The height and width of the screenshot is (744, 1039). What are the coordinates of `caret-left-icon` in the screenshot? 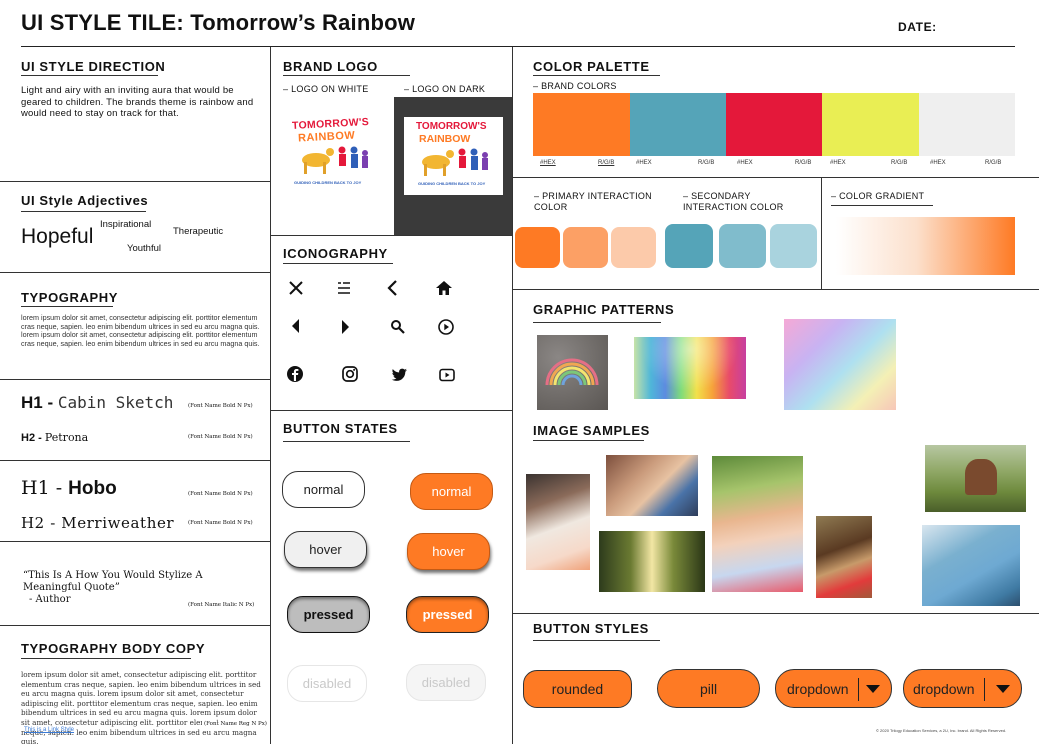 It's located at (296, 326).